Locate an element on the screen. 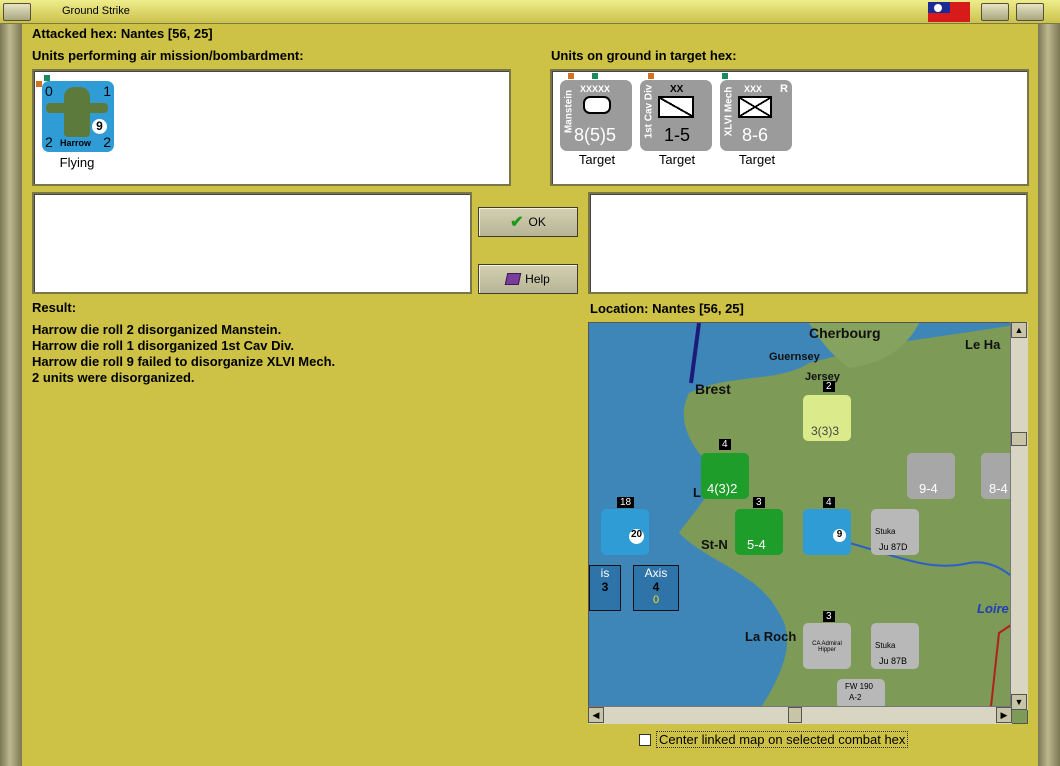  cav-counter: 1st Cav Div XX 1-5 is located at coordinates (676, 115).